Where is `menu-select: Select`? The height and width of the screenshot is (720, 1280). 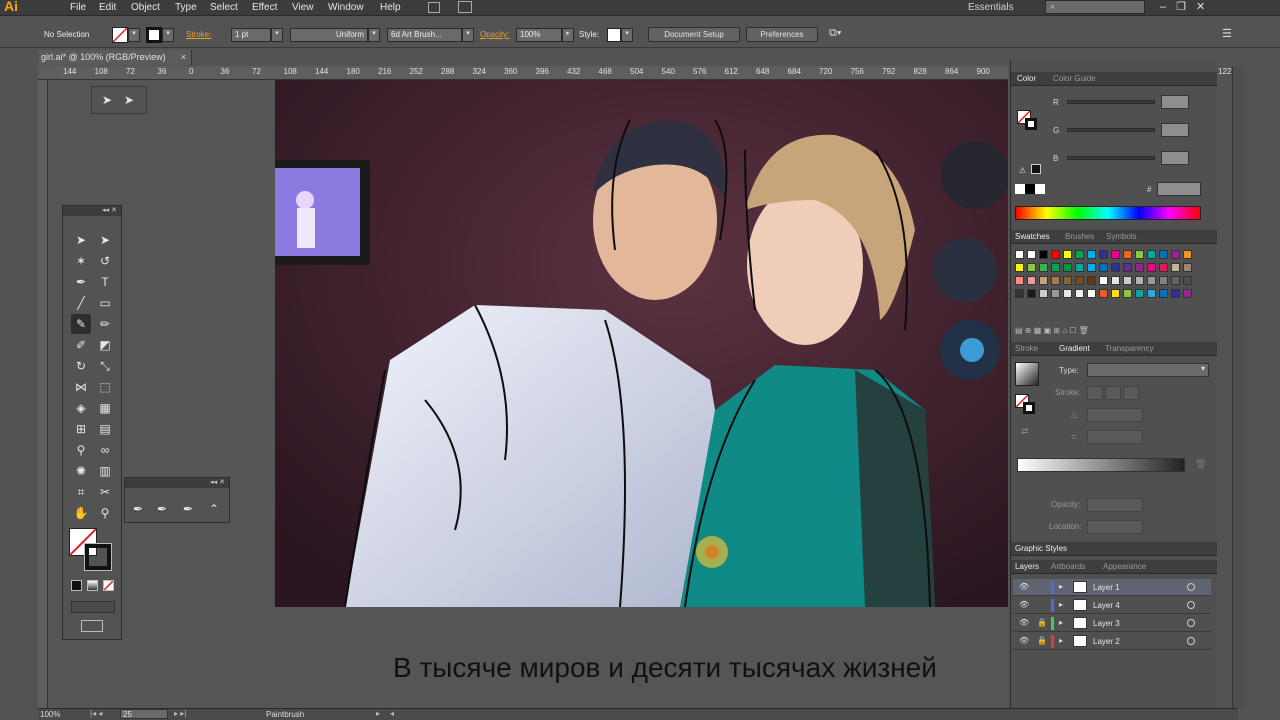
menu-select: Select is located at coordinates (224, 7).